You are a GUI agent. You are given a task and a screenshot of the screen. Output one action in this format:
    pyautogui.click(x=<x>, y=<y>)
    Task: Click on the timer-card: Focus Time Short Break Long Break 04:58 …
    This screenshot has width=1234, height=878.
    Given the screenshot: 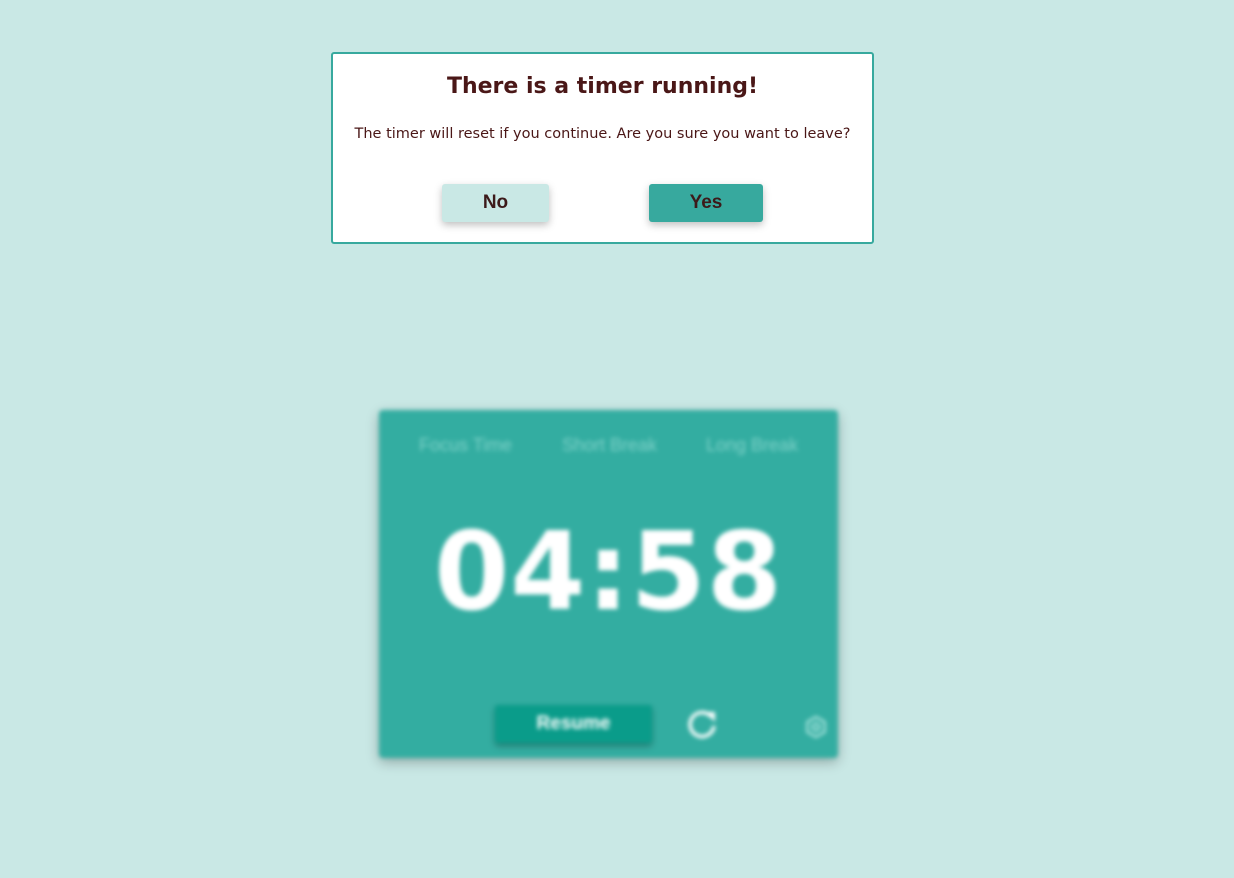 What is the action you would take?
    pyautogui.click(x=608, y=584)
    